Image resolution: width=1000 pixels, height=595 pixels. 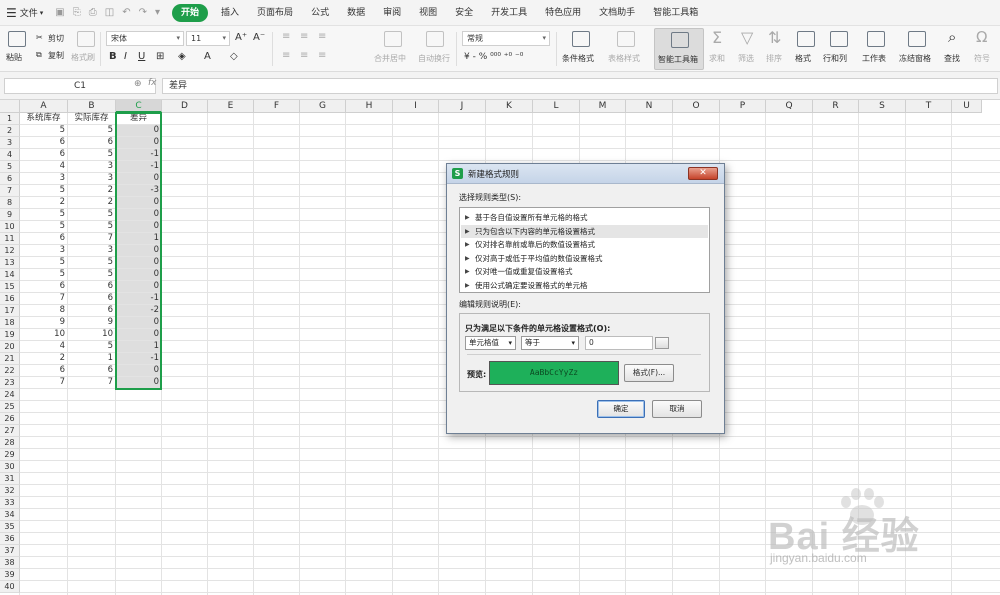 What do you see at coordinates (10, 251) in the screenshot?
I see `row-header: 12` at bounding box center [10, 251].